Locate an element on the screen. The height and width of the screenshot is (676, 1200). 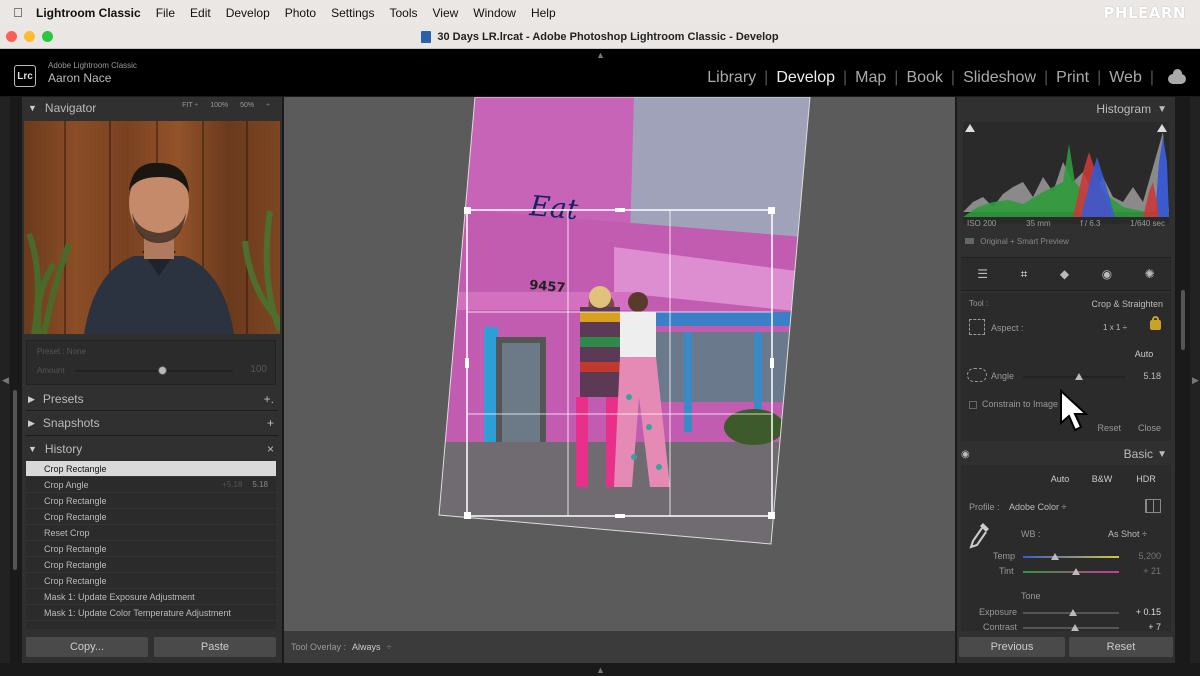
masking-icon: ✺ is located at coordinates (1150, 274).